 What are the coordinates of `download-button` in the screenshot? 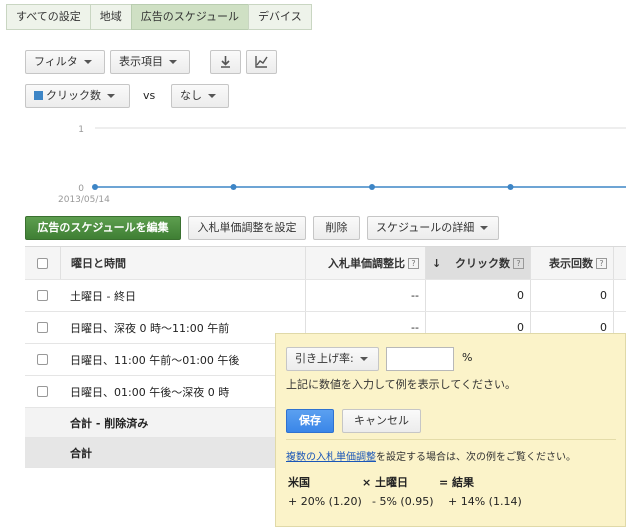 It's located at (225, 62).